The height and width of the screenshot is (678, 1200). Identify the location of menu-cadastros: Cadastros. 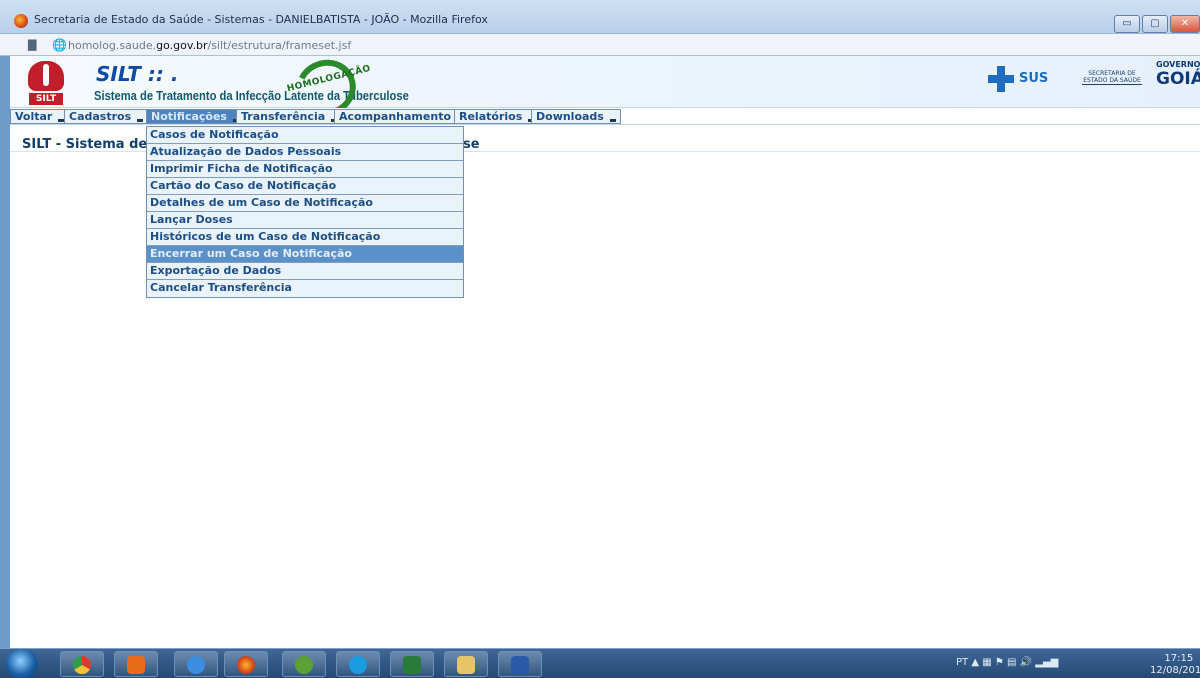
(106, 116).